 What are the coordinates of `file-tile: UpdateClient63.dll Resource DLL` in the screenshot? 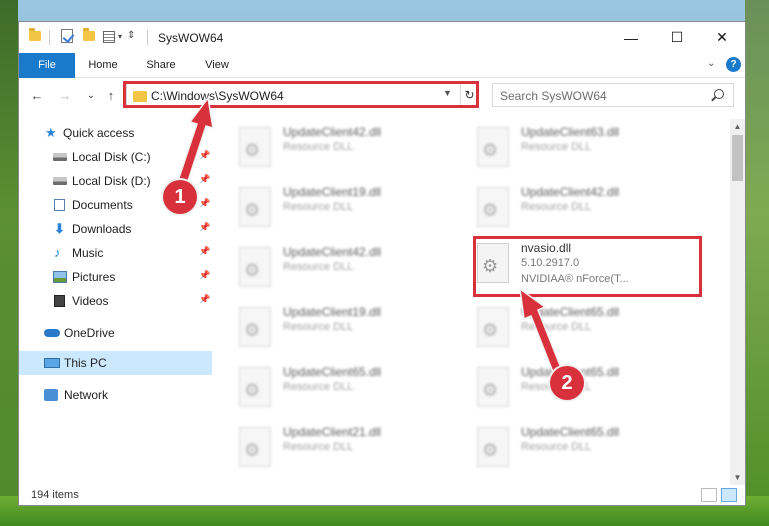 It's located at (588, 149).